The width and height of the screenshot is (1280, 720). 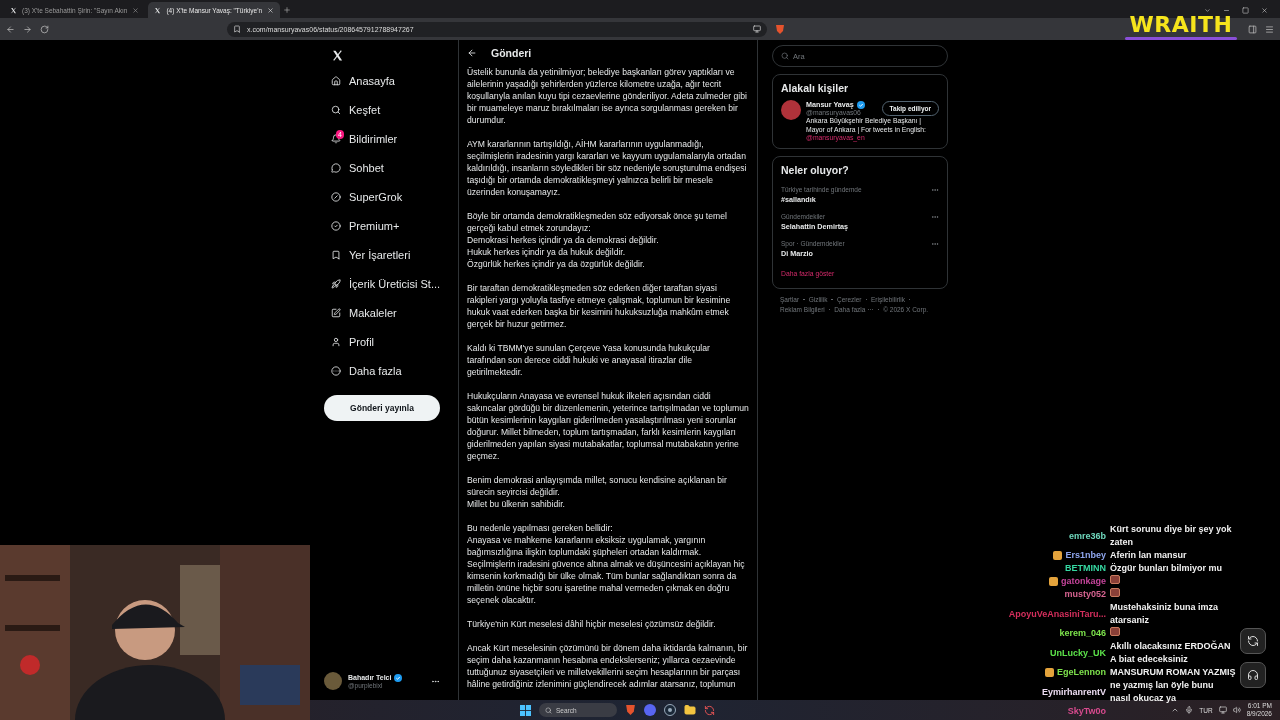 What do you see at coordinates (382, 196) in the screenshot?
I see `nav-item: SuperGrok` at bounding box center [382, 196].